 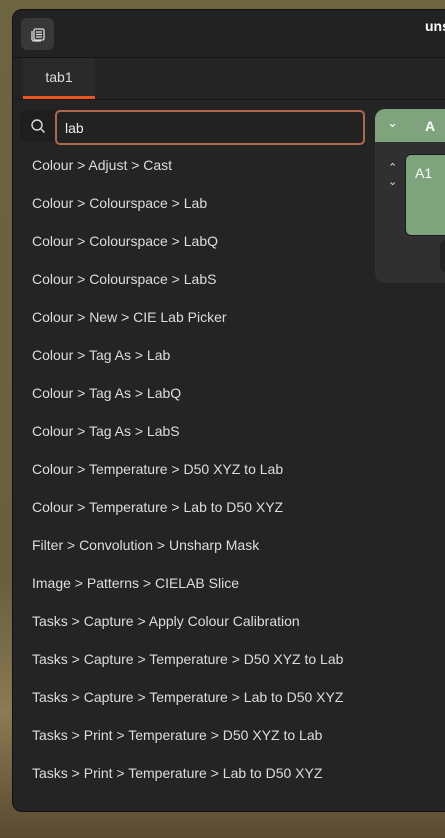 I want to click on search-box, so click(x=192, y=127).